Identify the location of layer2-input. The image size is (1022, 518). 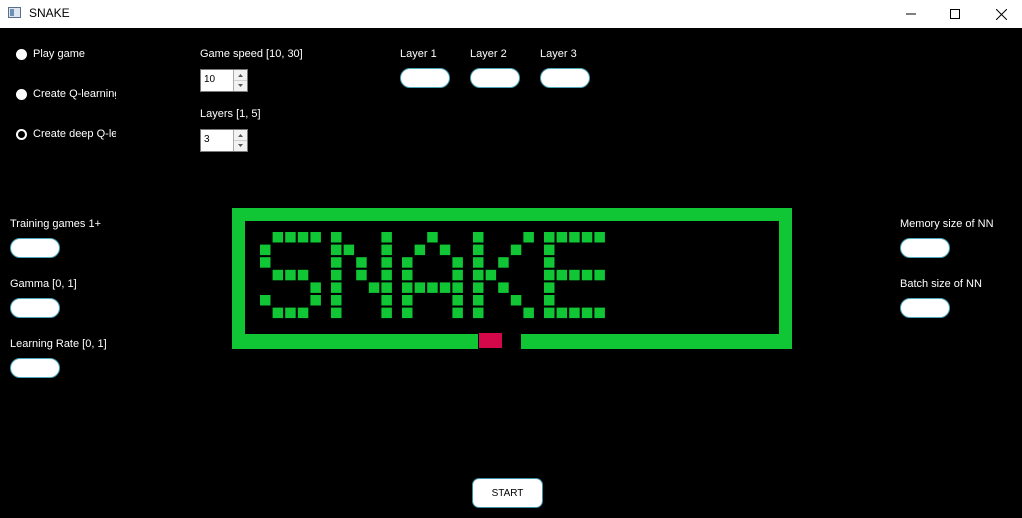
(495, 78).